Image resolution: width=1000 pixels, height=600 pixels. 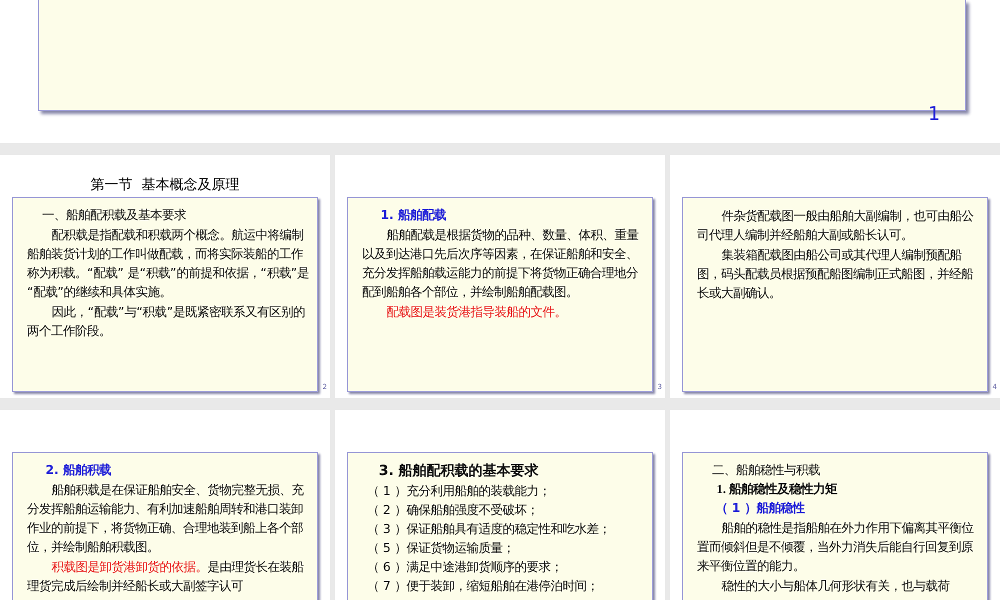 I want to click on list-item: （ 6 ）满足中途港卸货顺序的要求；, so click(x=465, y=567).